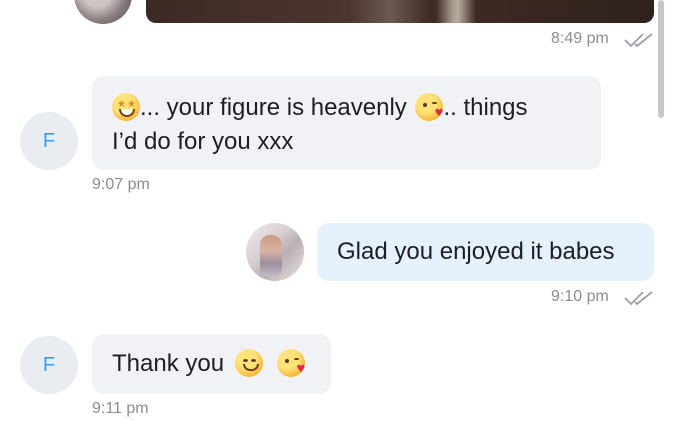 The image size is (680, 421). I want to click on smiling-face-emoji, so click(248, 363).